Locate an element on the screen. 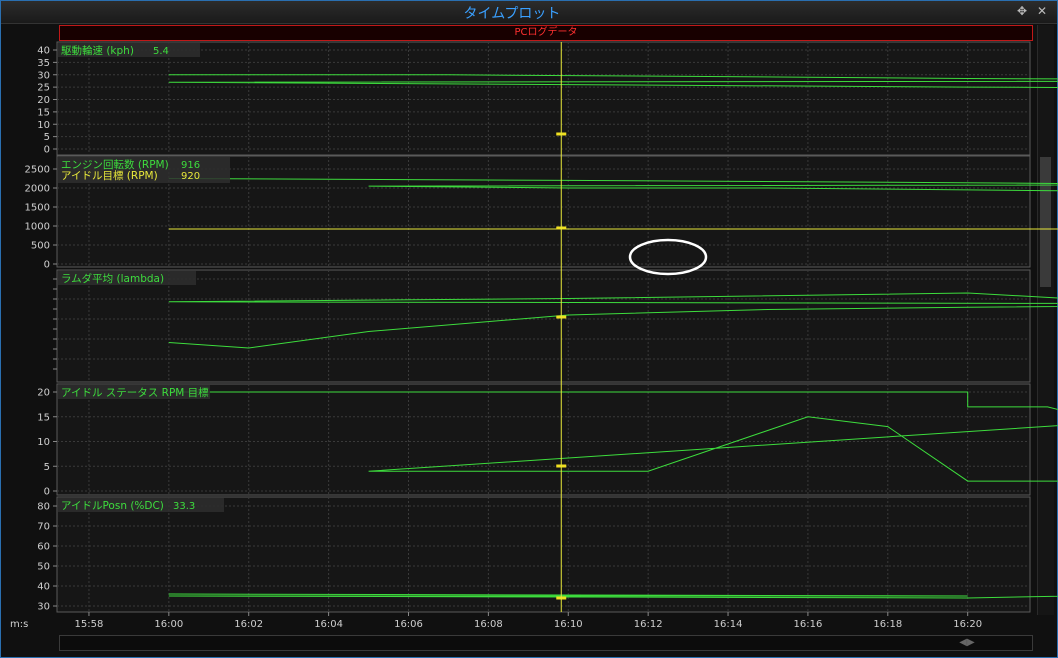  x-tick-label: 15:58 is located at coordinates (89, 624).